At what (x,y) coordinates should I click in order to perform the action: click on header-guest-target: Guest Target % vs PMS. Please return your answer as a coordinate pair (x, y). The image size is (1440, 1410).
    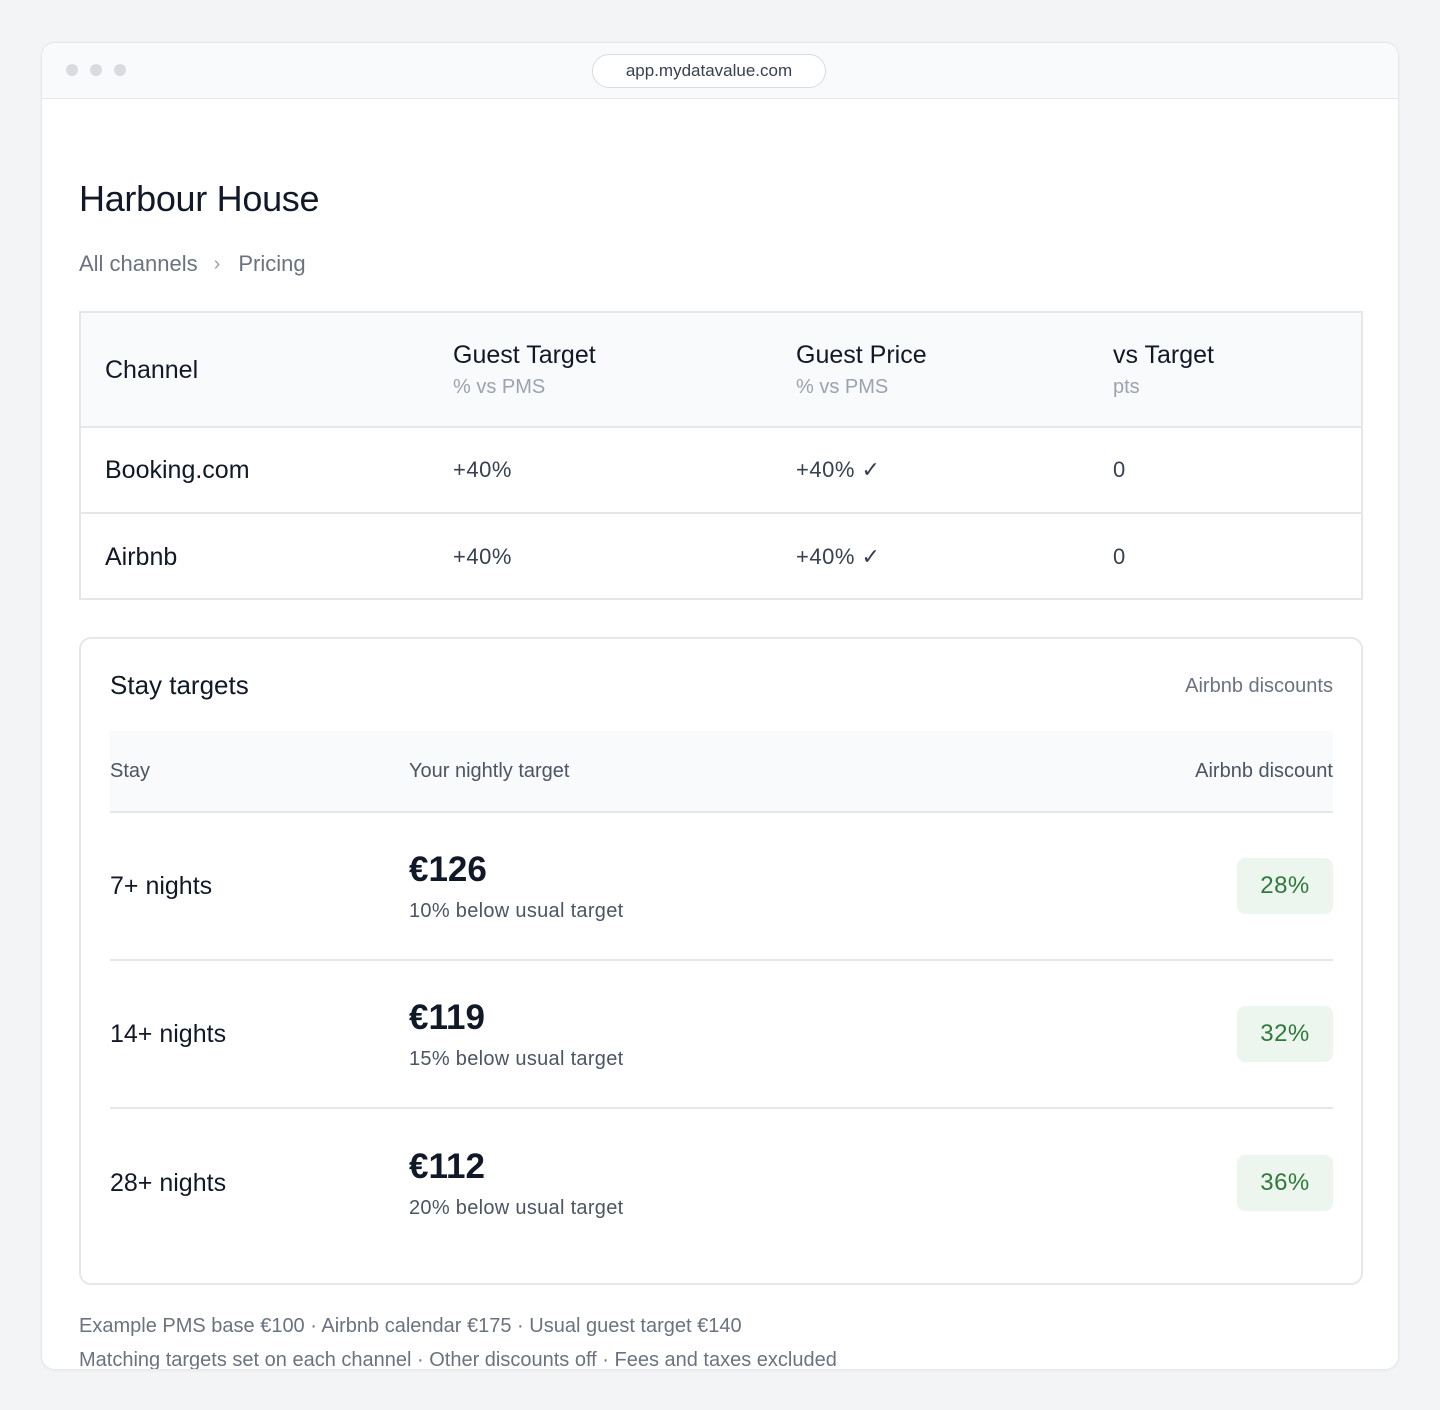
    Looking at the image, I should click on (524, 369).